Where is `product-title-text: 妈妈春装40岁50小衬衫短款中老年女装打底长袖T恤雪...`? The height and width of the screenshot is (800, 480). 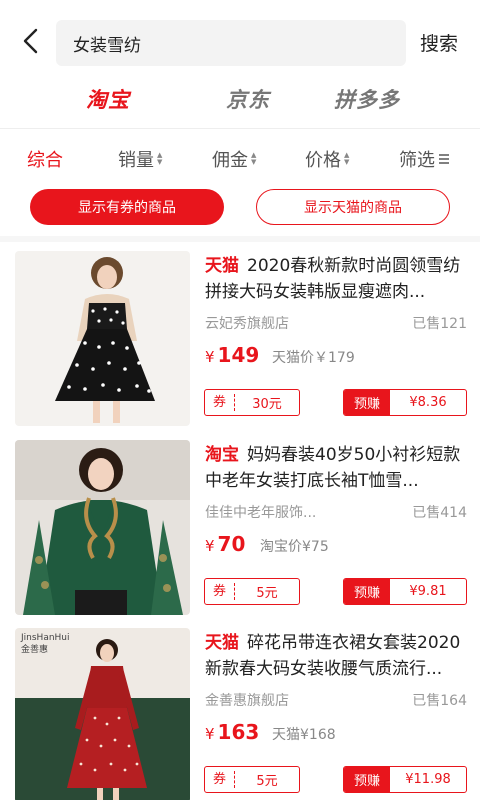
product-title-text: 妈妈春装40岁50小衬衫短款中老年女装打底长袖T恤雪... is located at coordinates (333, 468).